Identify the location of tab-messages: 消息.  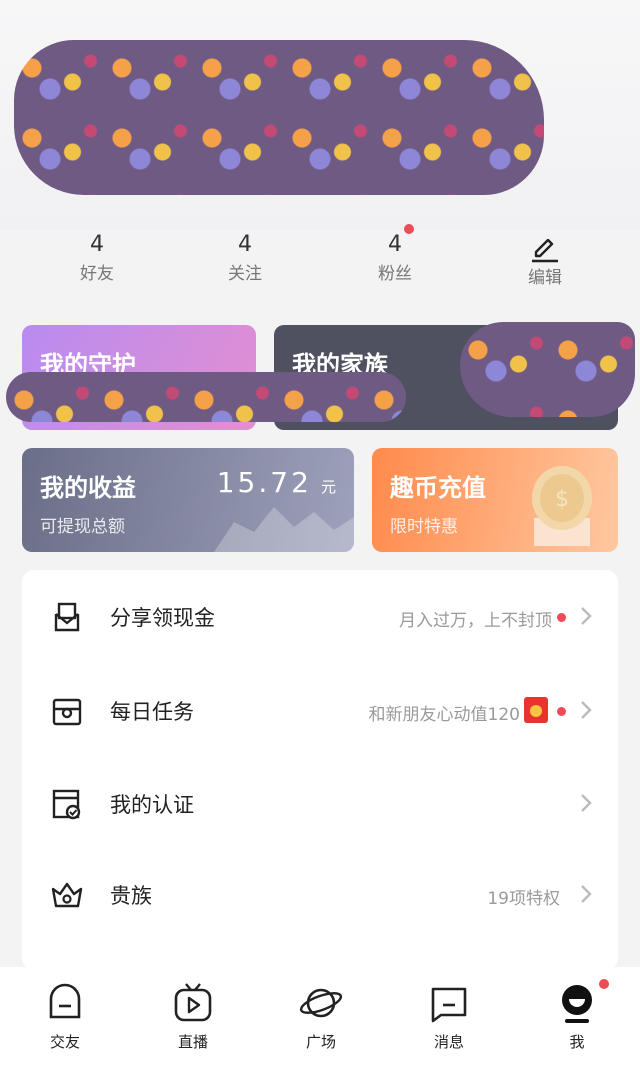
(449, 1016).